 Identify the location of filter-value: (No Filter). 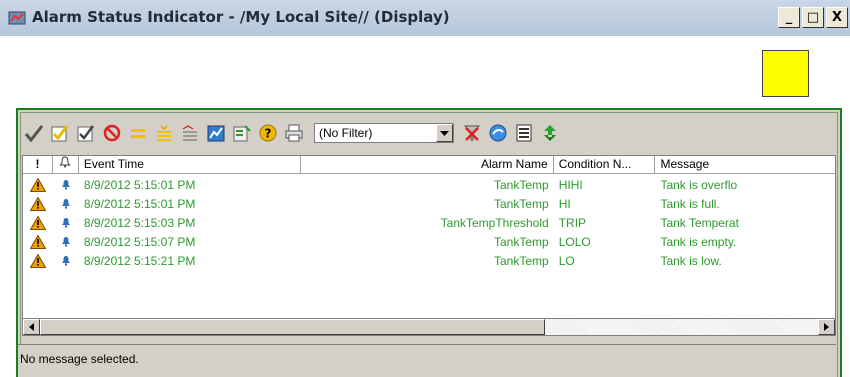
(346, 133).